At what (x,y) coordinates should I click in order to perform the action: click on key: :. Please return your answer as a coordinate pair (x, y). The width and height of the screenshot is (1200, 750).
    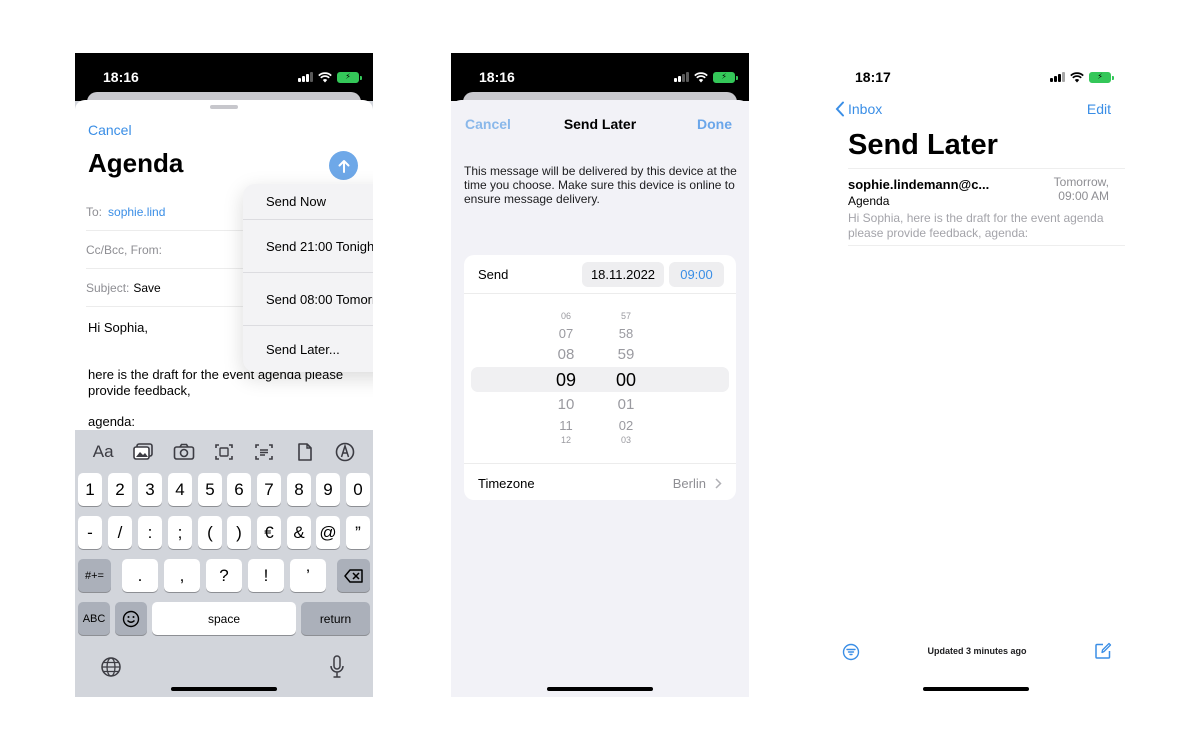
    Looking at the image, I should click on (150, 532).